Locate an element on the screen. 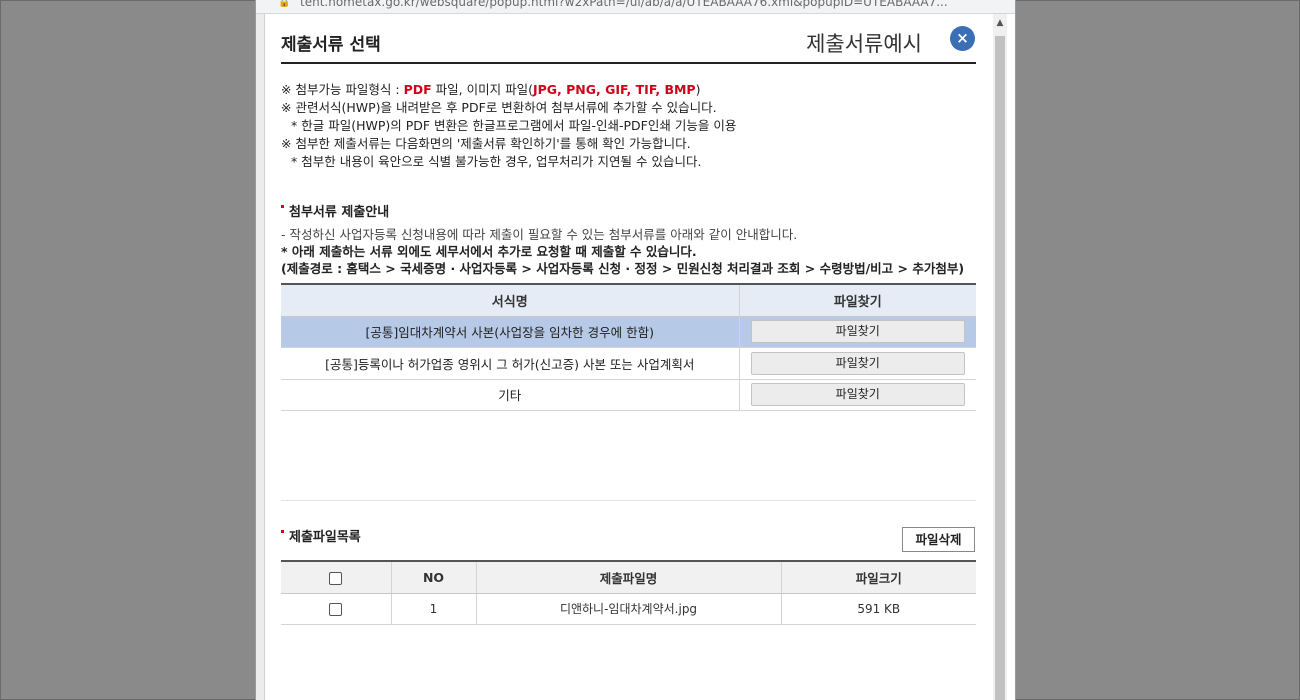 This screenshot has height=700, width=1300. section-divider is located at coordinates (628, 500).